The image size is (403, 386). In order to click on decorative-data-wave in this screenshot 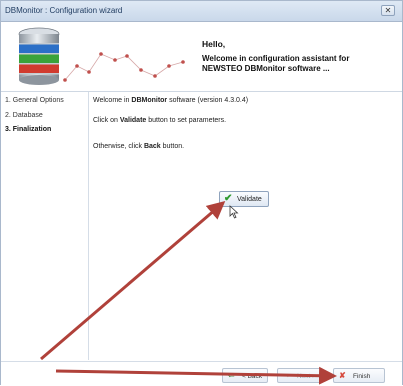, I will do `click(124, 67)`.